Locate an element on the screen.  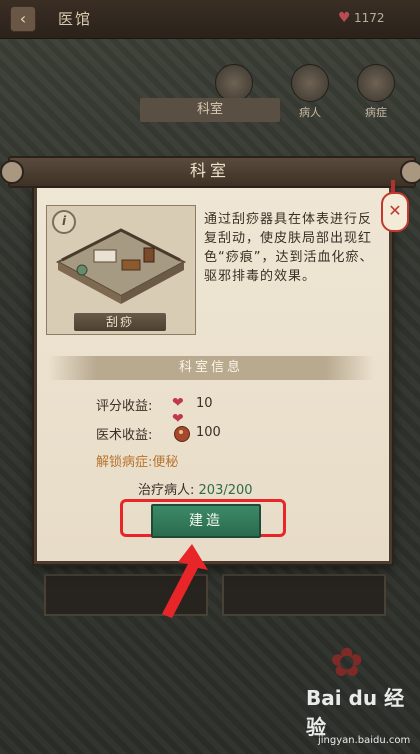
bed-icon is located at coordinates (105, 256).